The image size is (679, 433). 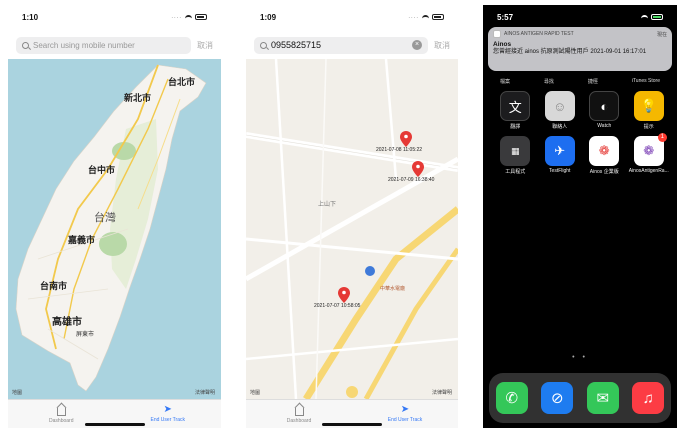 What do you see at coordinates (648, 127) in the screenshot?
I see `app-label: 提示` at bounding box center [648, 127].